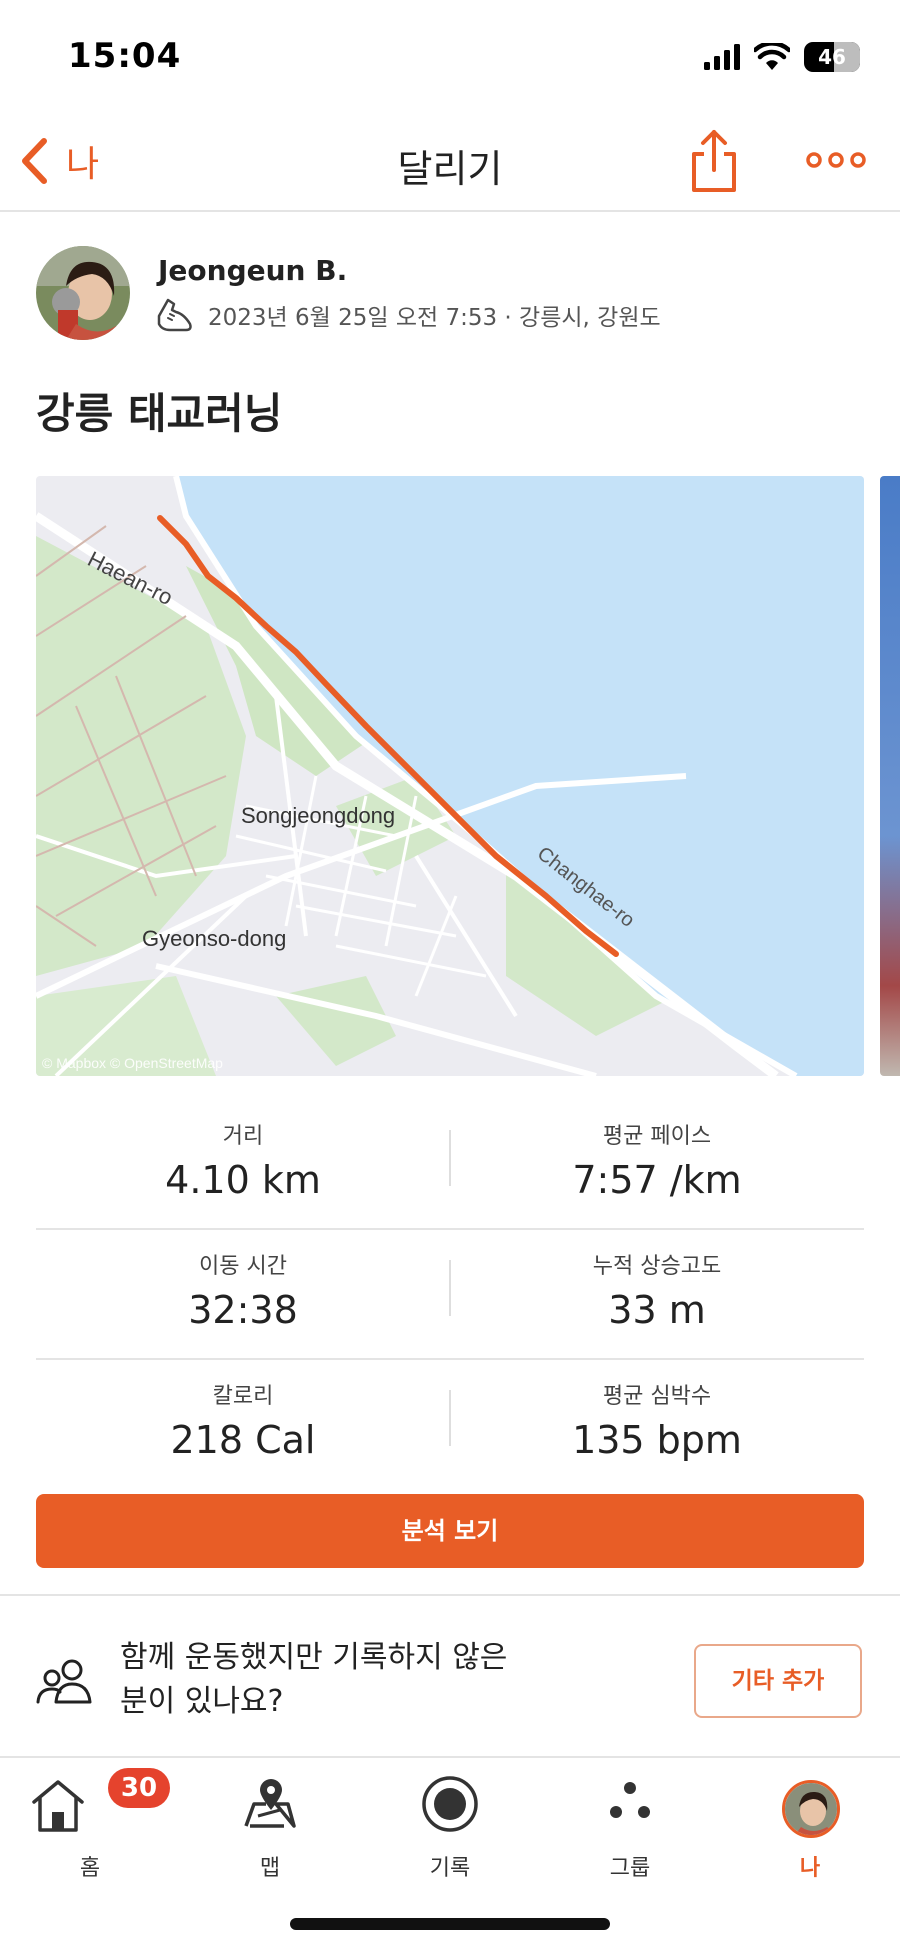  What do you see at coordinates (139, 1788) in the screenshot?
I see `notification-badge: 30` at bounding box center [139, 1788].